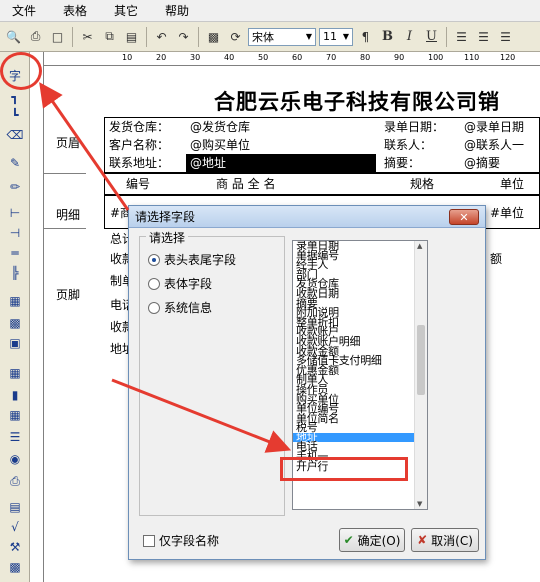 The image size is (540, 582). I want to click on arrow-to-field, so click(201, 415).